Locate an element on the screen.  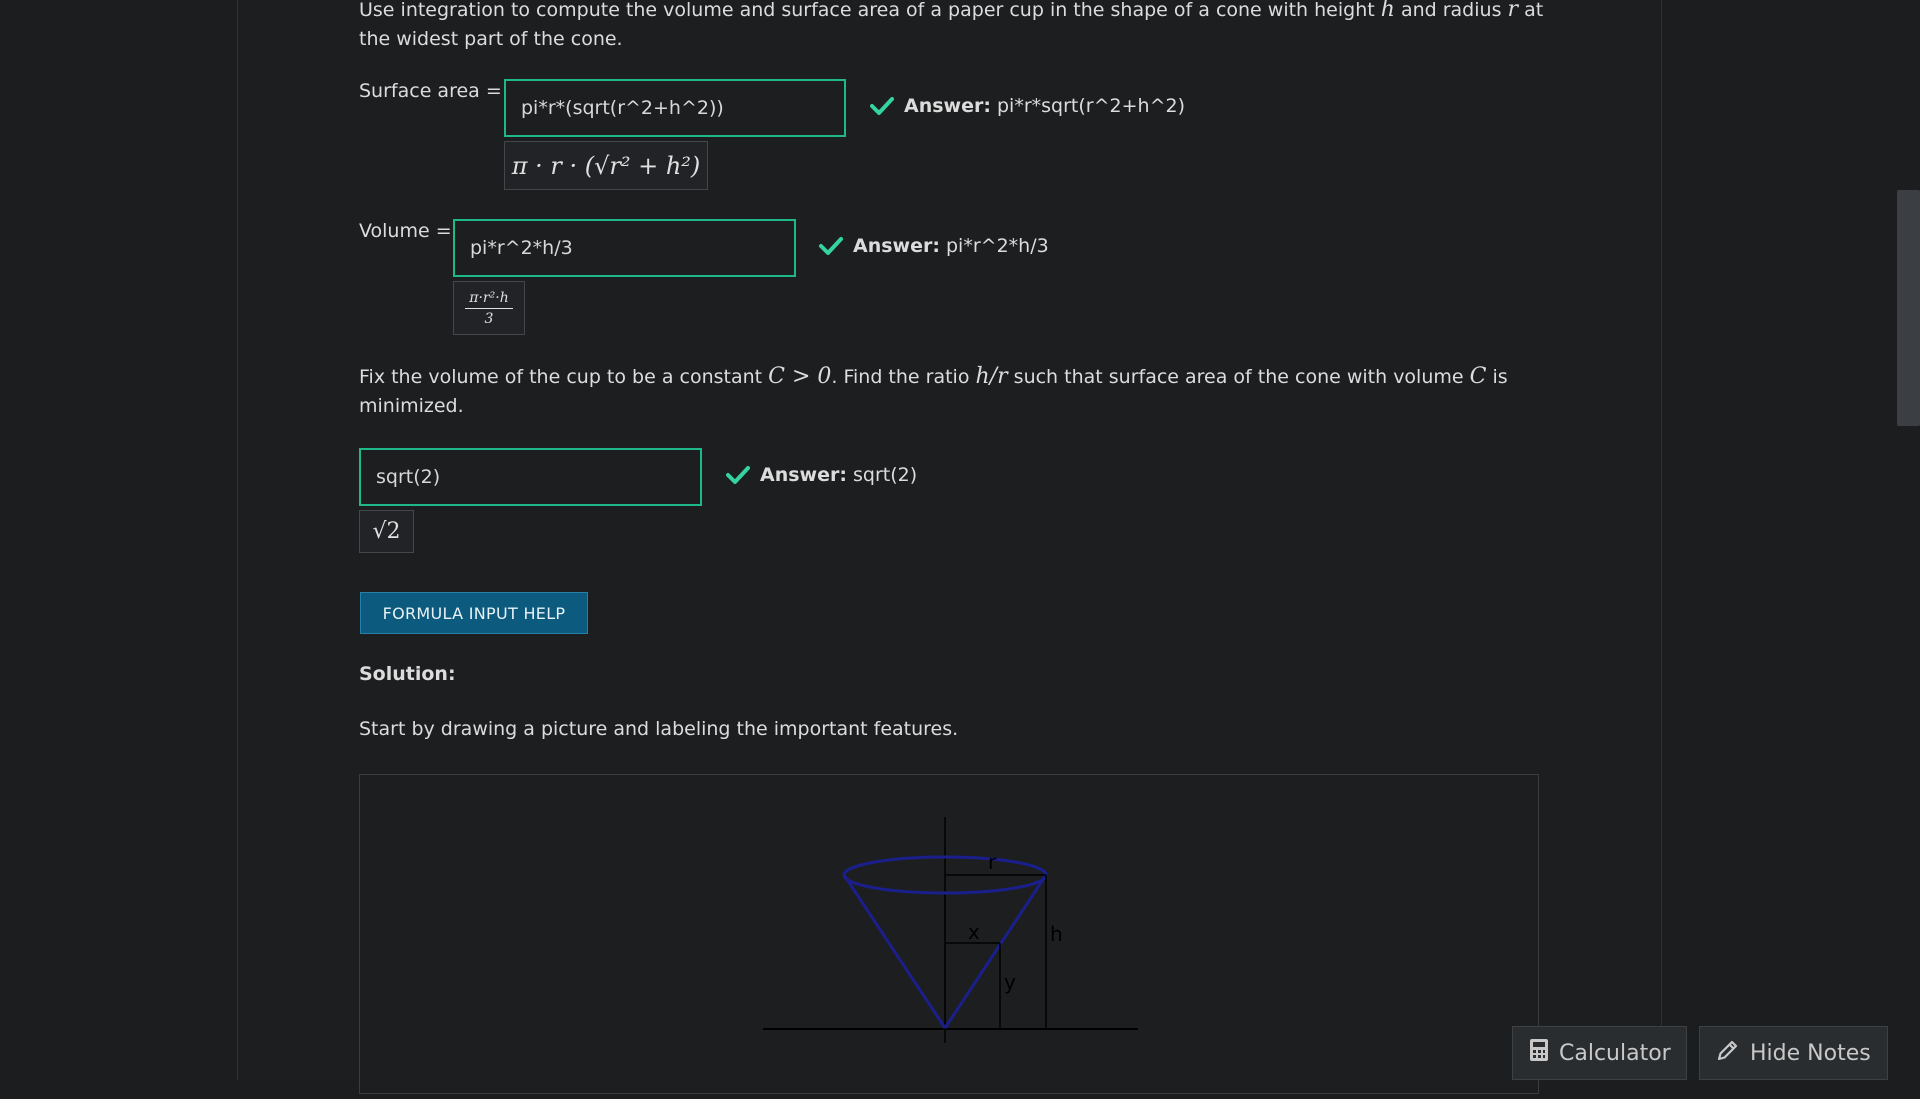
label-x: x is located at coordinates (974, 932).